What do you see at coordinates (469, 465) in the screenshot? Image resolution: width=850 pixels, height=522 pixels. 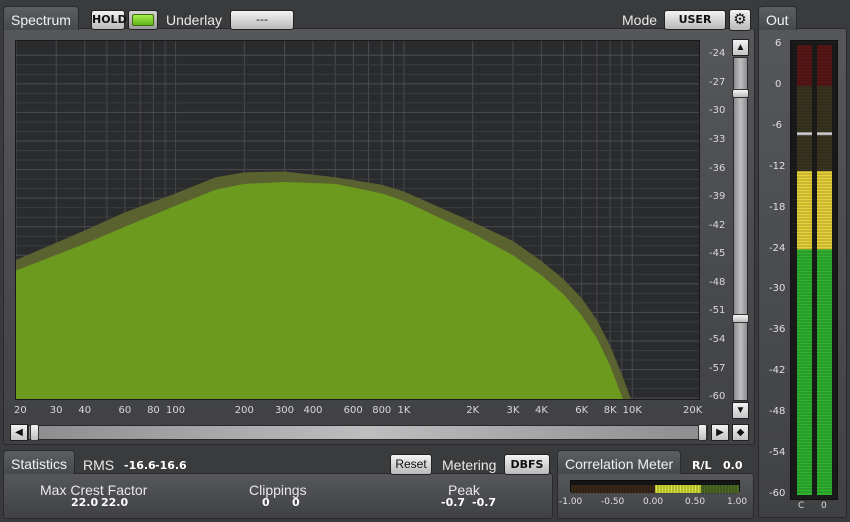 I see `metering-label: Metering` at bounding box center [469, 465].